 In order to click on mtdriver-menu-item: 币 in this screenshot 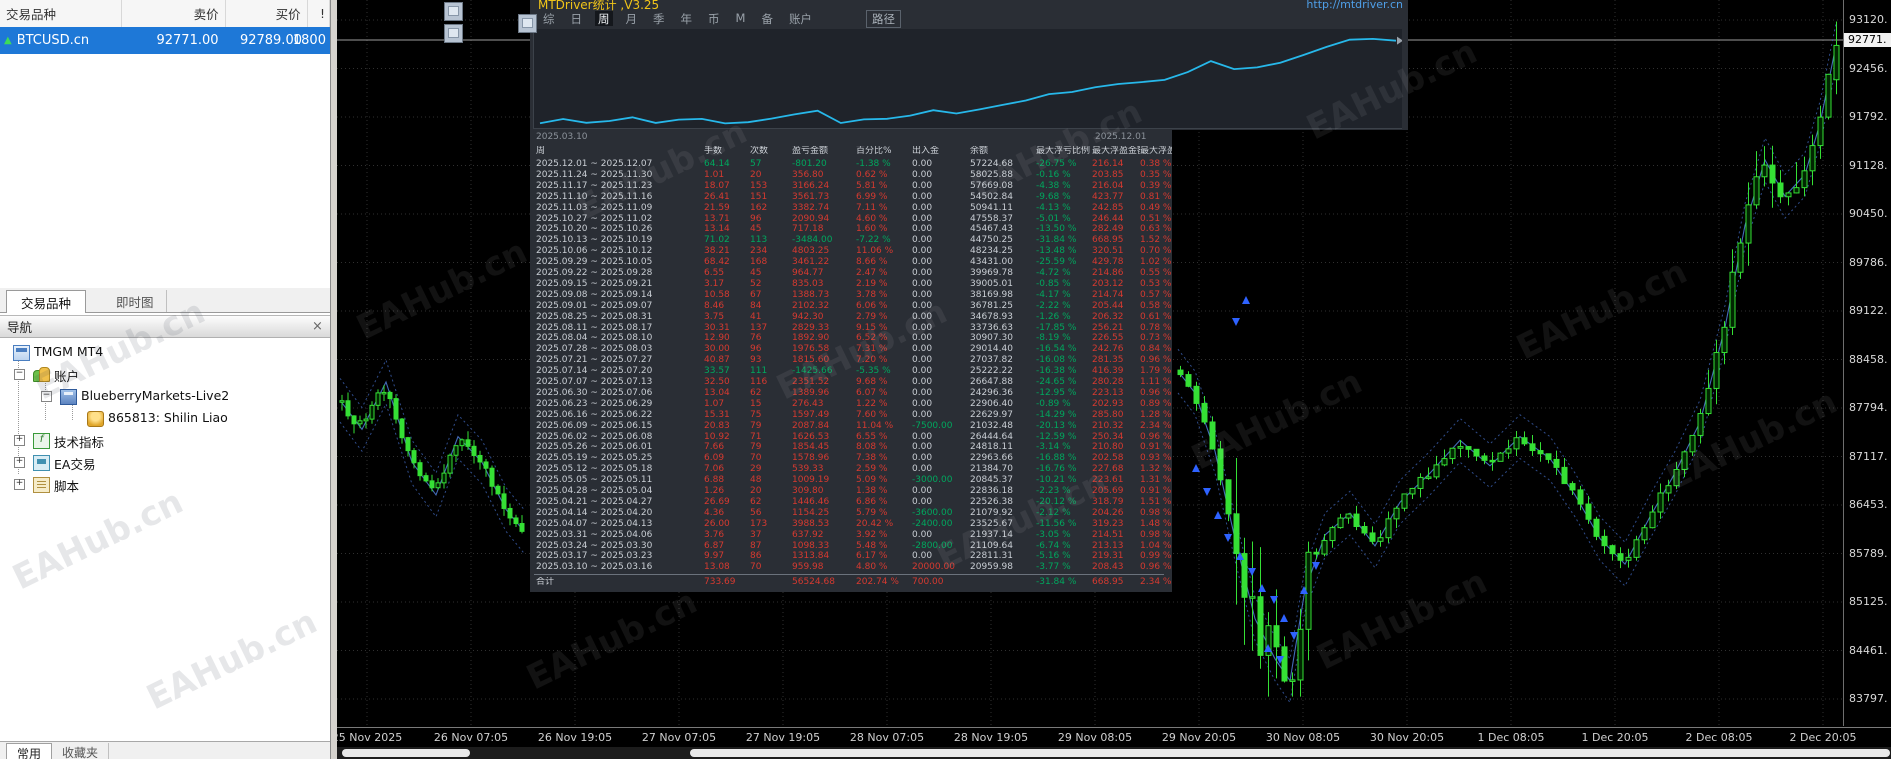, I will do `click(714, 18)`.